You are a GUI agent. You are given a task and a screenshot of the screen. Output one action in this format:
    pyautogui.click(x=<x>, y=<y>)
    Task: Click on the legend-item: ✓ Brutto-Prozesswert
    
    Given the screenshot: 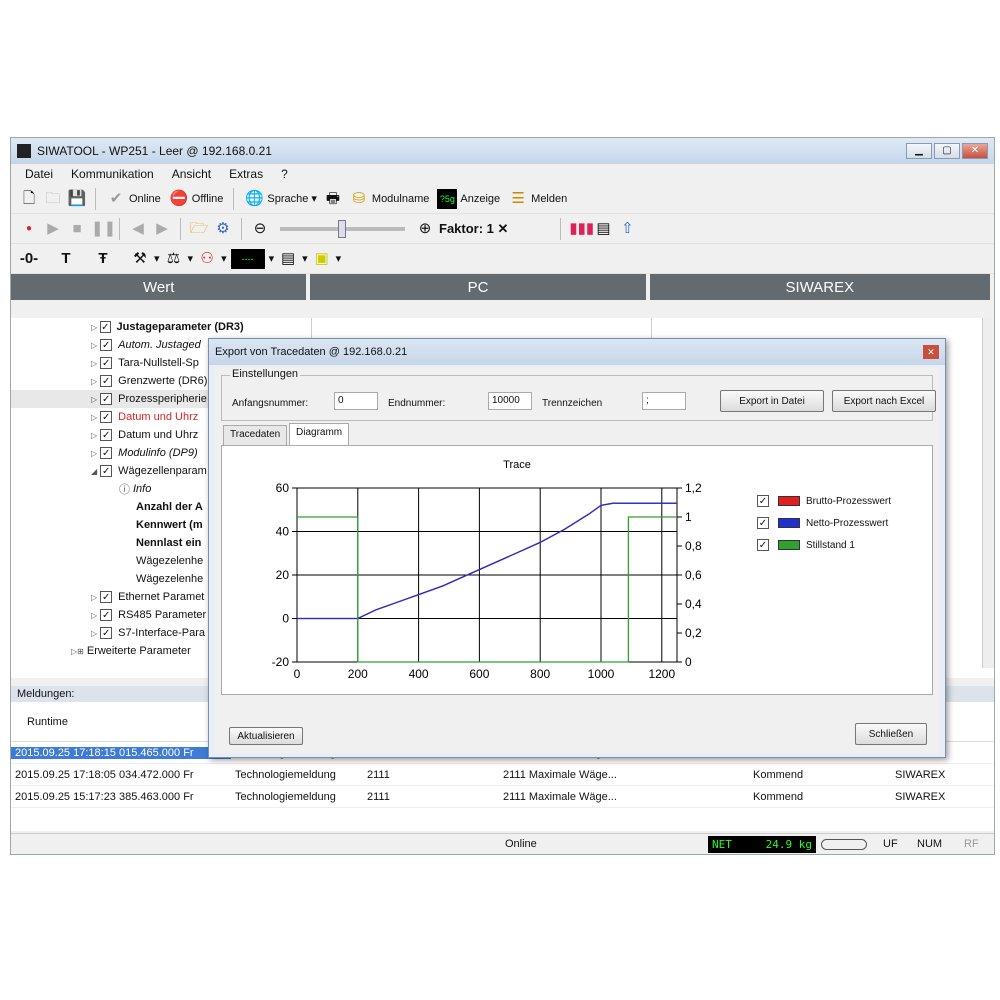 What is the action you would take?
    pyautogui.click(x=822, y=501)
    